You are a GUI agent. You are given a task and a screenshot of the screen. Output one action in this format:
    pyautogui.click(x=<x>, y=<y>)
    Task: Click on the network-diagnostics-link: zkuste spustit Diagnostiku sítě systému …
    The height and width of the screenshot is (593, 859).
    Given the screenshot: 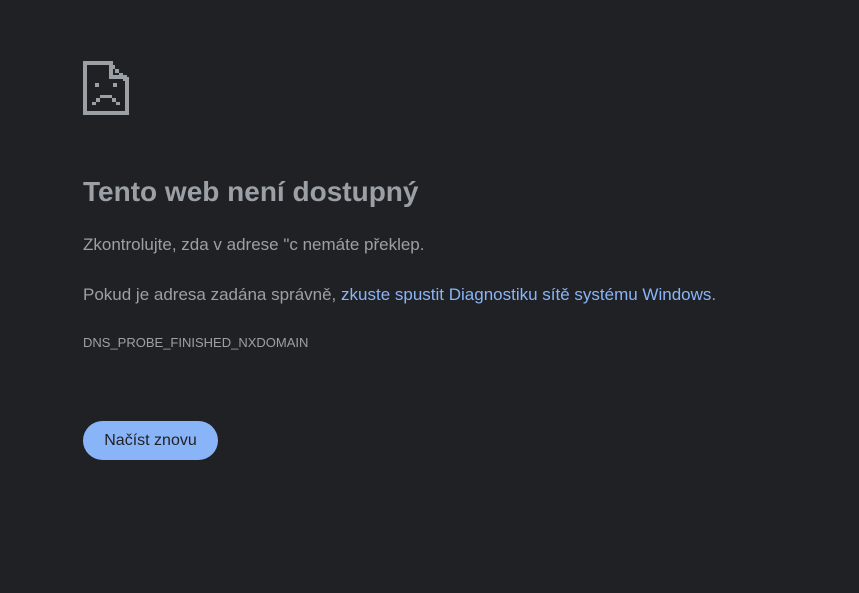 What is the action you would take?
    pyautogui.click(x=526, y=294)
    